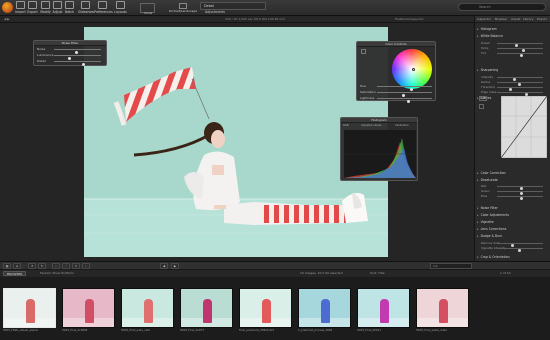  Describe the element at coordinates (346, 125) in the screenshot. I see `histogram-tab-rgb: RGB` at that location.